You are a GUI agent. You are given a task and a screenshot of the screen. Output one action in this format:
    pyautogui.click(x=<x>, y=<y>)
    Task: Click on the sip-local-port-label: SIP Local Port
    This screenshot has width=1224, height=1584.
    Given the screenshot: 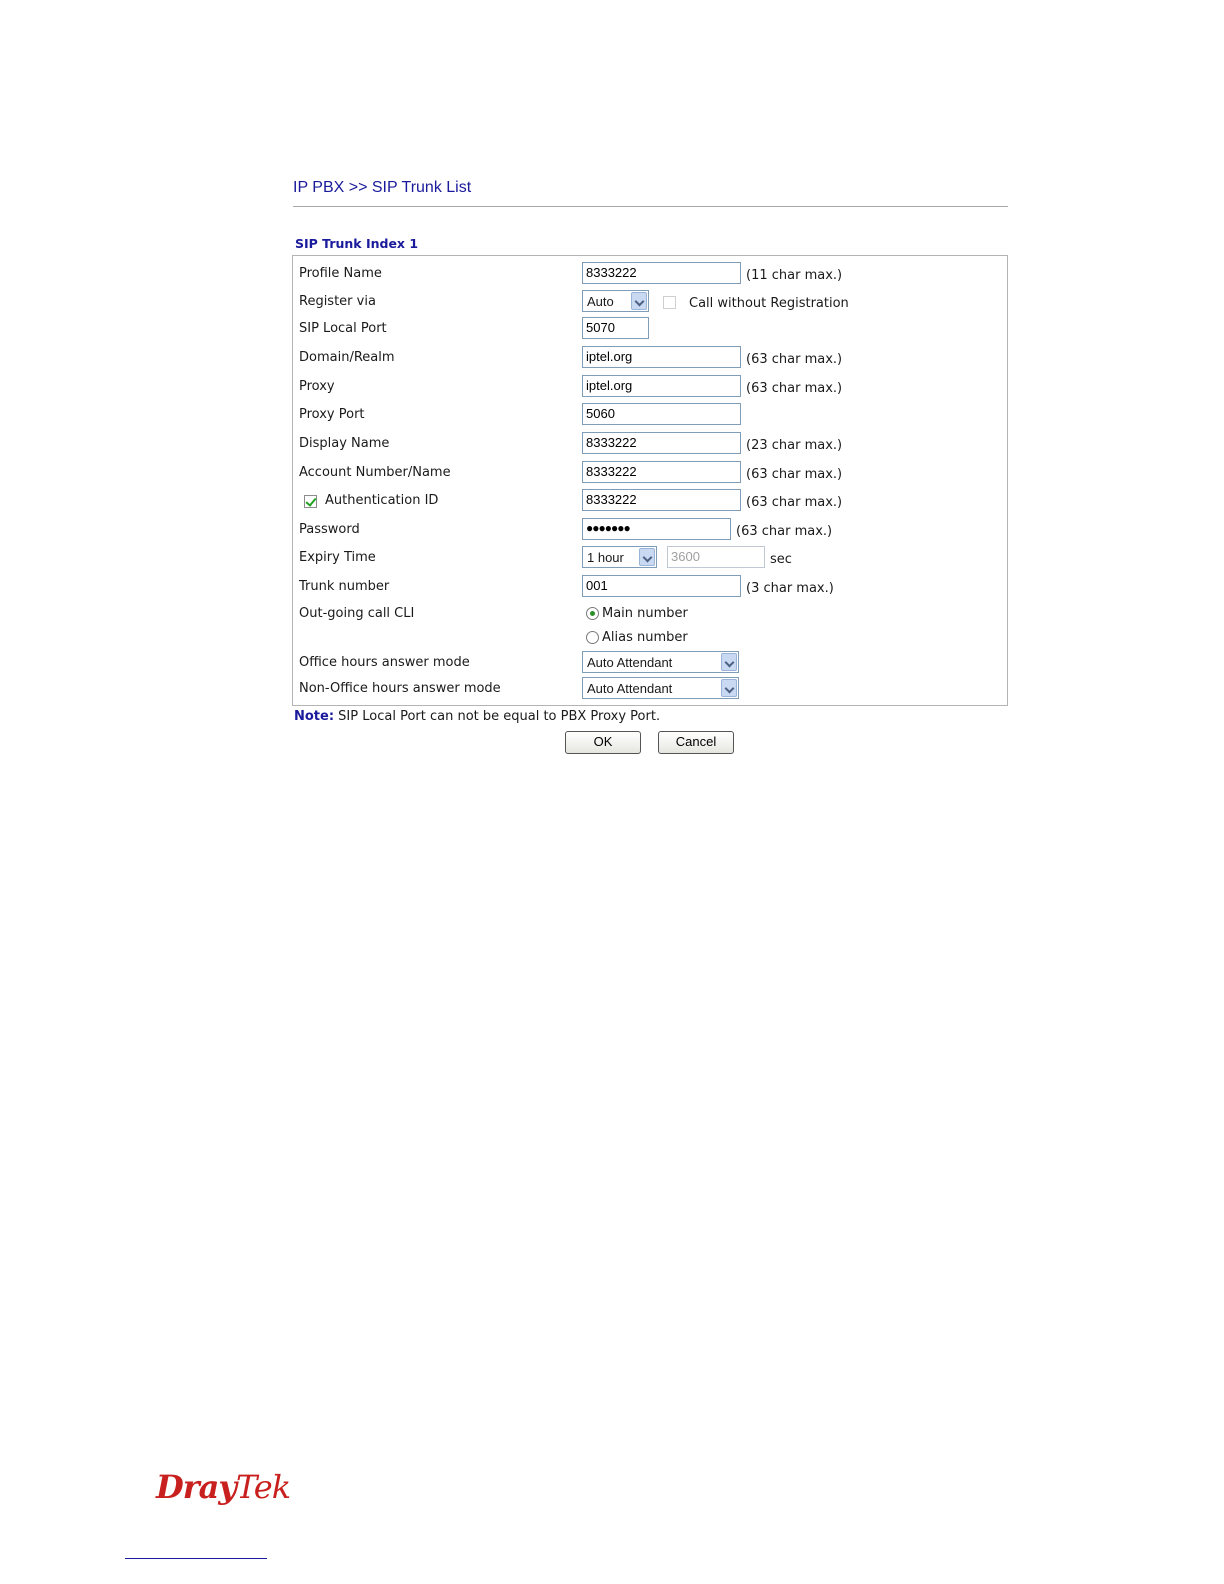 What is the action you would take?
    pyautogui.click(x=343, y=328)
    